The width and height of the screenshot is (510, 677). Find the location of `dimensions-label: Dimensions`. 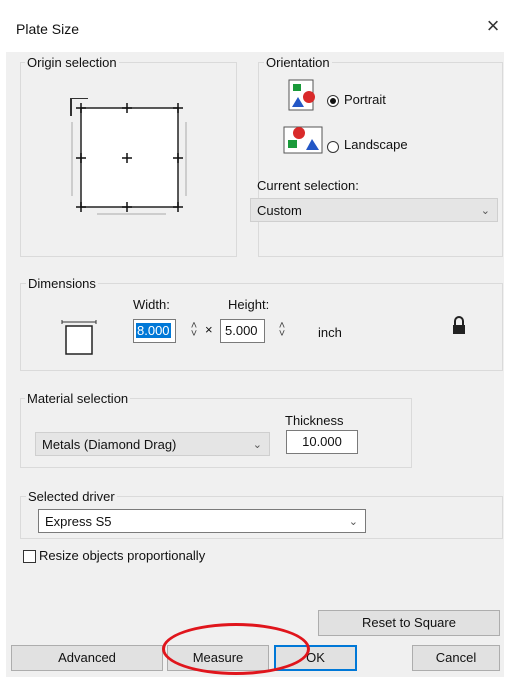

dimensions-label: Dimensions is located at coordinates (62, 283).